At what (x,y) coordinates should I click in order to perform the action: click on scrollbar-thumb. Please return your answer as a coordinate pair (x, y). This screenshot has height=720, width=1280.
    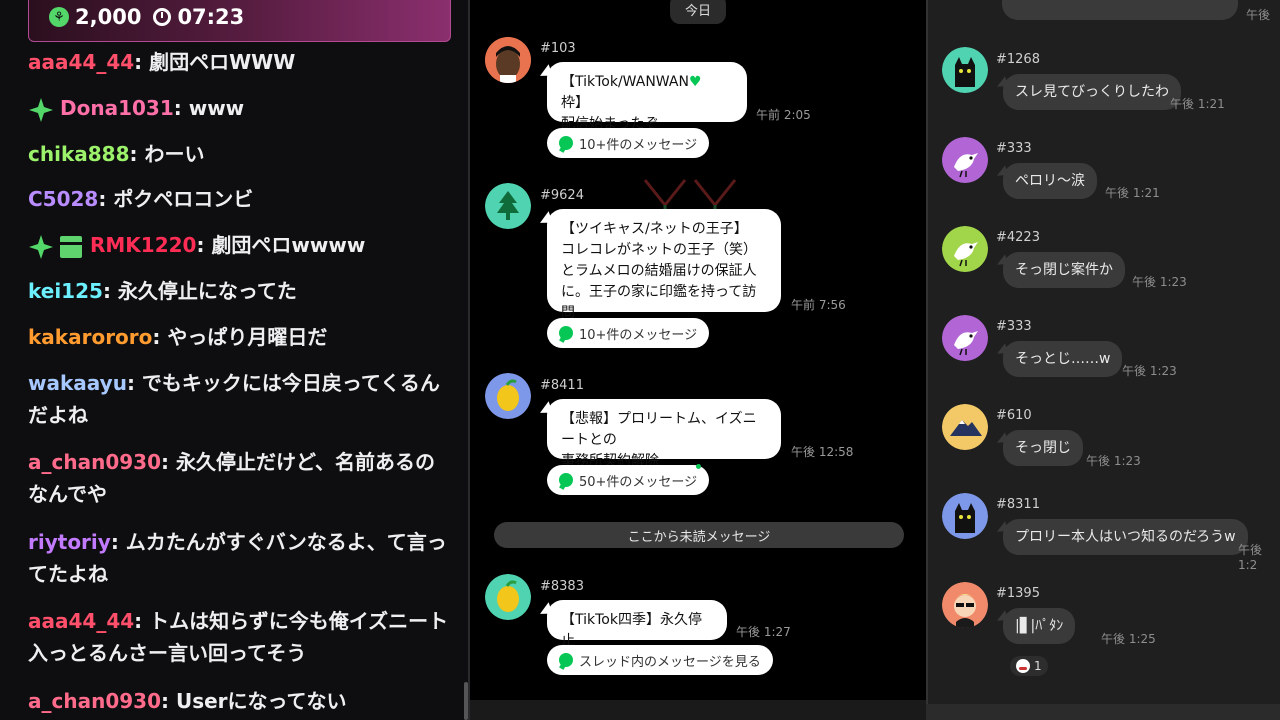
    Looking at the image, I should click on (466, 701).